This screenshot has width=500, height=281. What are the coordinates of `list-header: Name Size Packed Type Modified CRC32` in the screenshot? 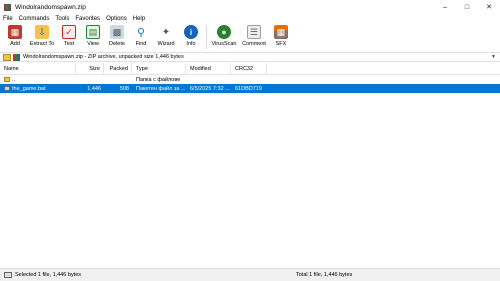 It's located at (250, 68).